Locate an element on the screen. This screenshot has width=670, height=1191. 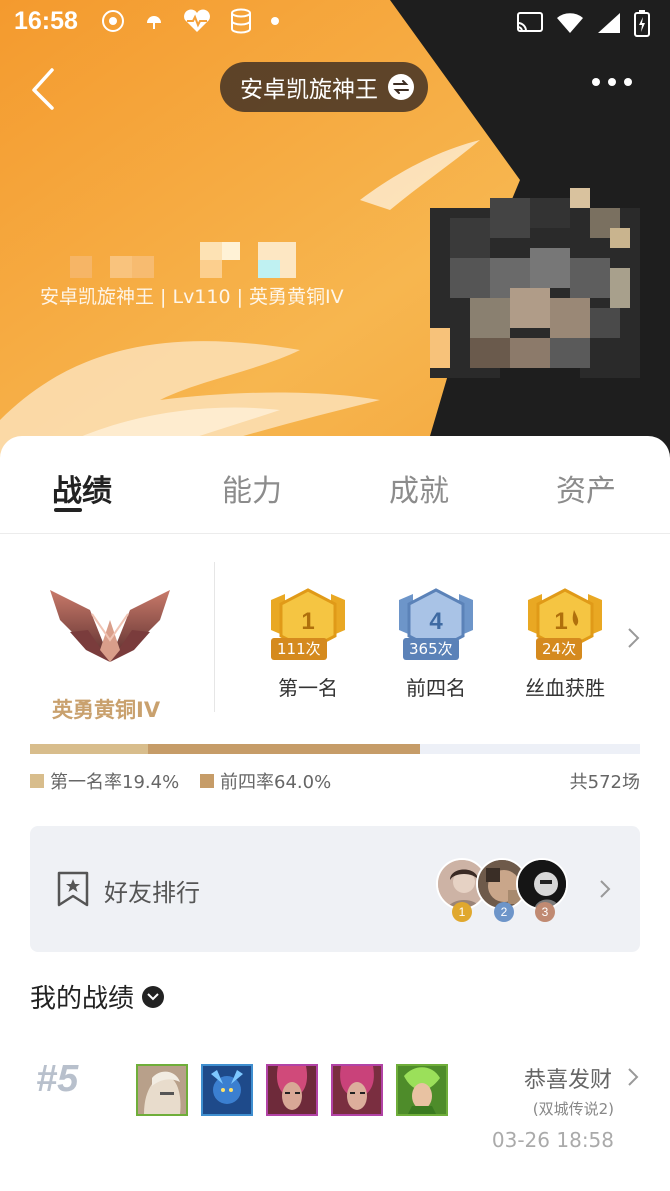
placement-rate-bar is located at coordinates (335, 749).